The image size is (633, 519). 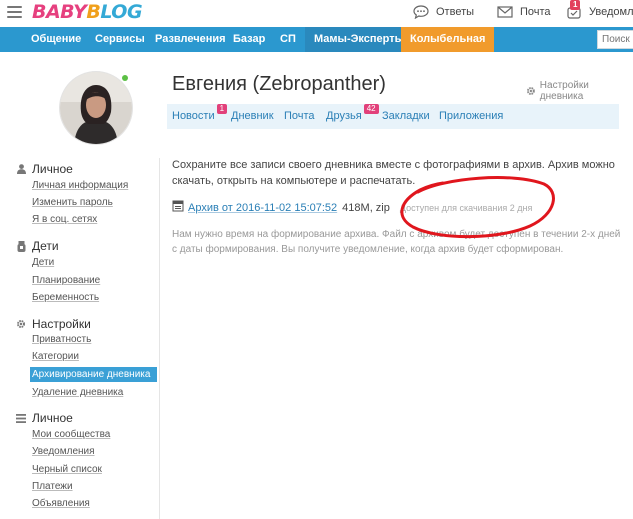 I want to click on avatar-photo, so click(x=96, y=108).